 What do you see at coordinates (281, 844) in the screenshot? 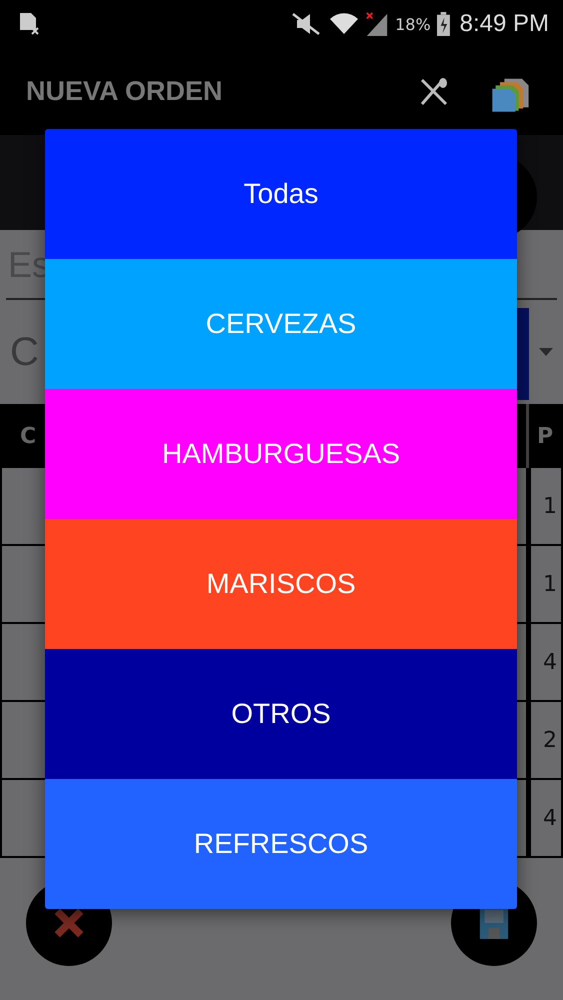
I see `category-option: REFRESCOS` at bounding box center [281, 844].